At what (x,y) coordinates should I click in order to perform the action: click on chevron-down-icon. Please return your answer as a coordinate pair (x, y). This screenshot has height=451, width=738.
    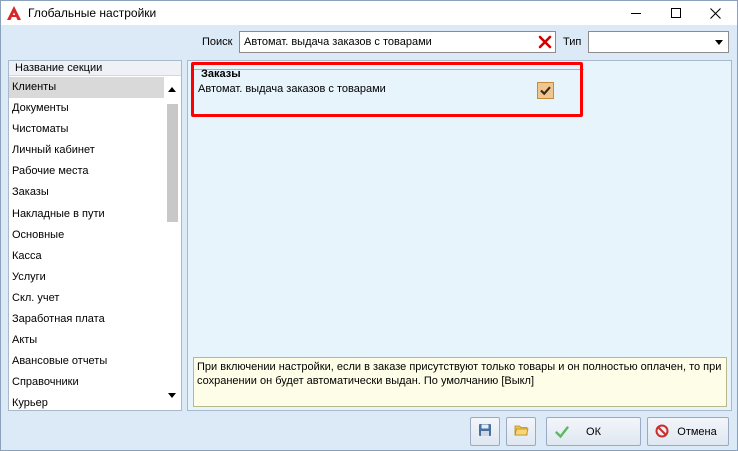
    Looking at the image, I should click on (719, 42).